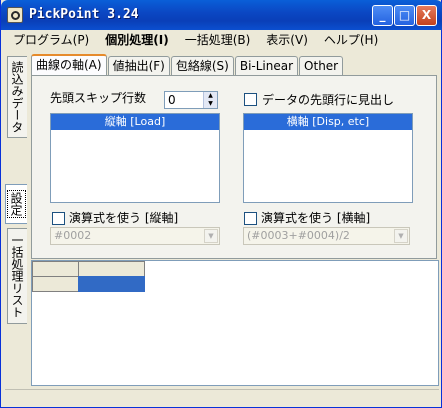  Describe the element at coordinates (172, 100) in the screenshot. I see `skip-rows-value: 0` at that location.